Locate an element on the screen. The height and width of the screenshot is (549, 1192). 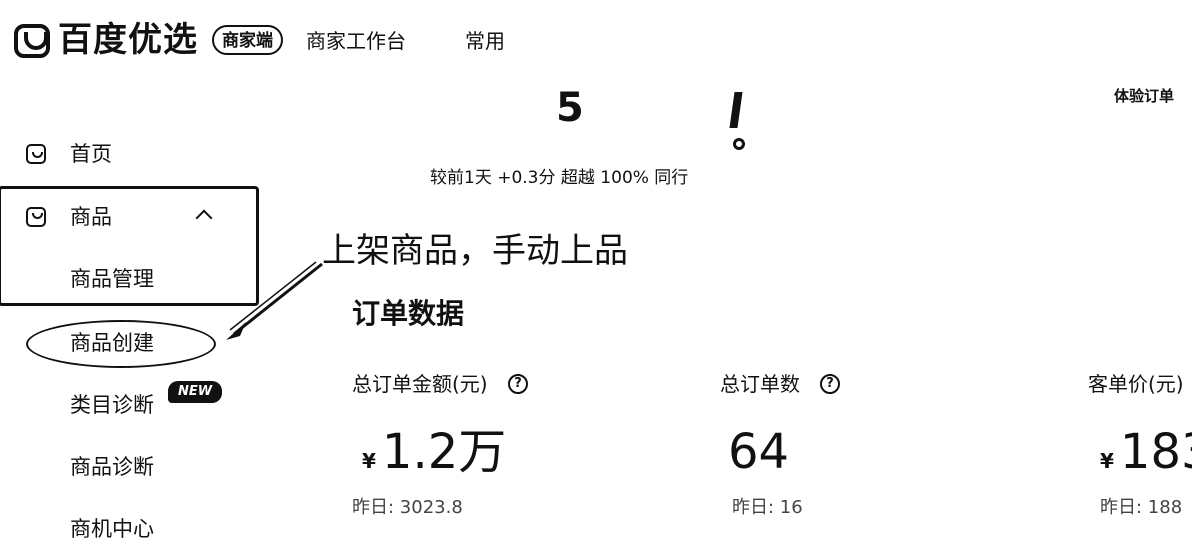
sidebar-item-product-diagnosis: 商品诊断 is located at coordinates (112, 467).